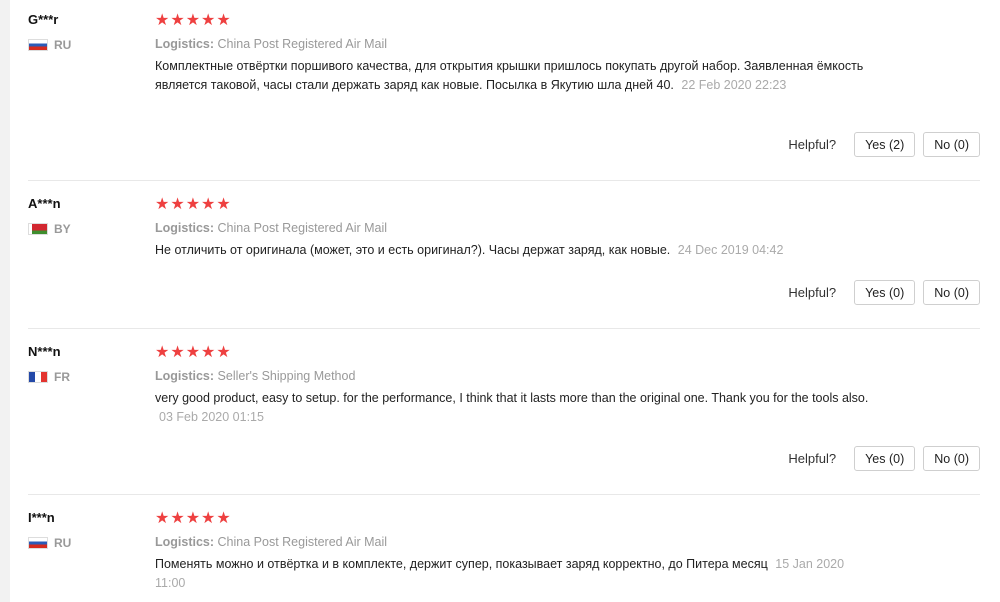 The height and width of the screenshot is (602, 1000). What do you see at coordinates (44, 203) in the screenshot?
I see `reviewer-name: A***n` at bounding box center [44, 203].